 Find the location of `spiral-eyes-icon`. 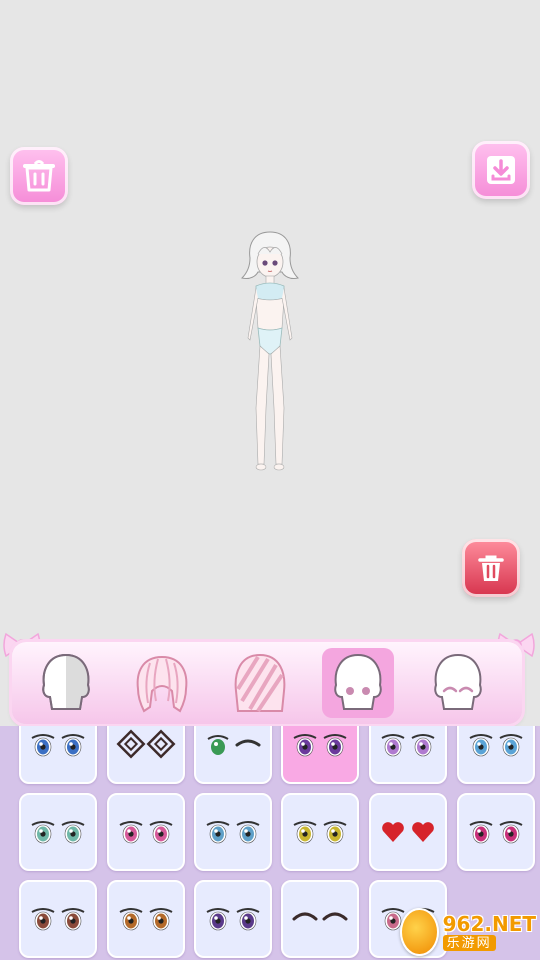

spiral-eyes-icon is located at coordinates (146, 744).